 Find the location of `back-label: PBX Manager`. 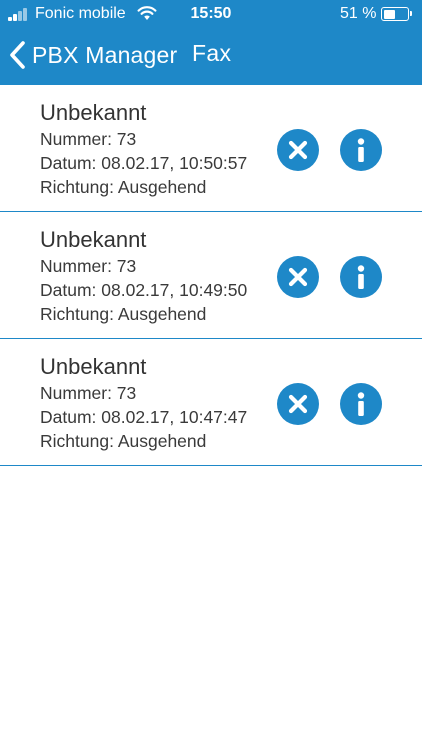

back-label: PBX Manager is located at coordinates (105, 54).